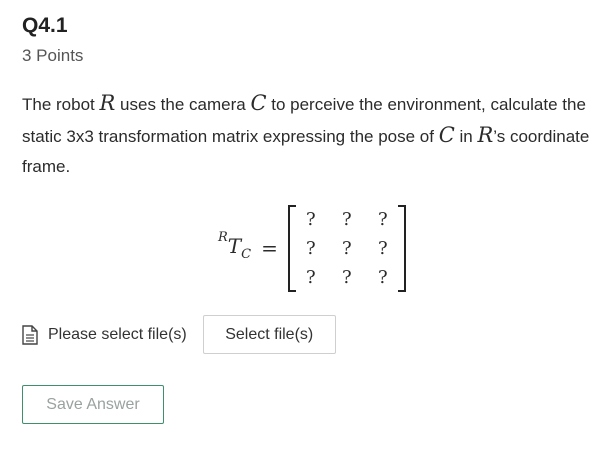 The image size is (605, 462). Describe the element at coordinates (223, 238) in the screenshot. I see `equation-superscript: R` at that location.